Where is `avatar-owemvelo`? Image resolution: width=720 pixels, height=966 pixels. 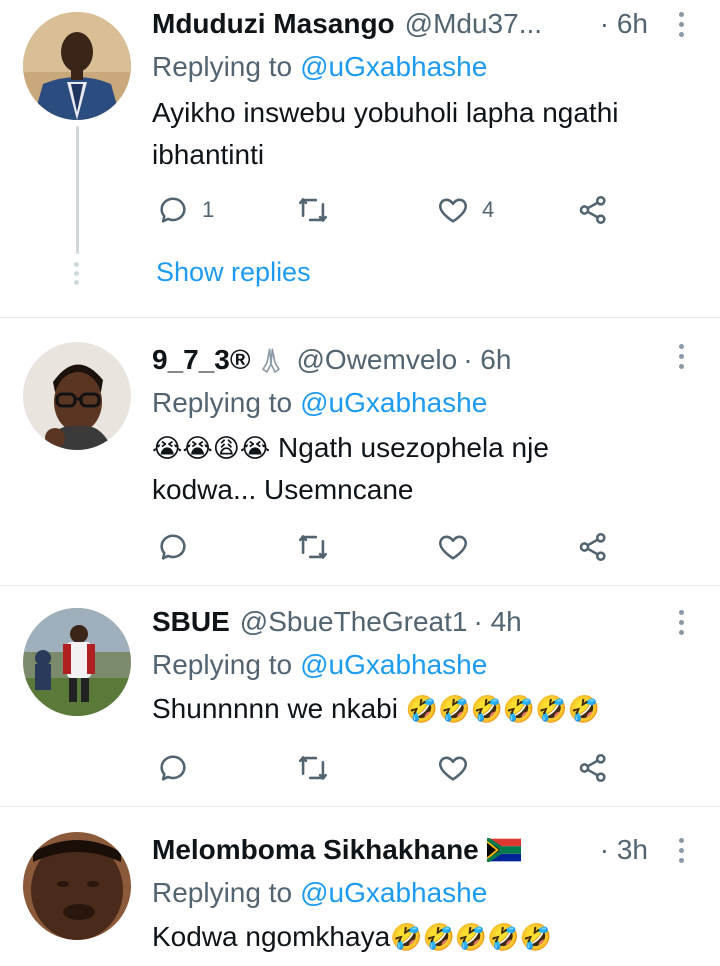 avatar-owemvelo is located at coordinates (77, 396).